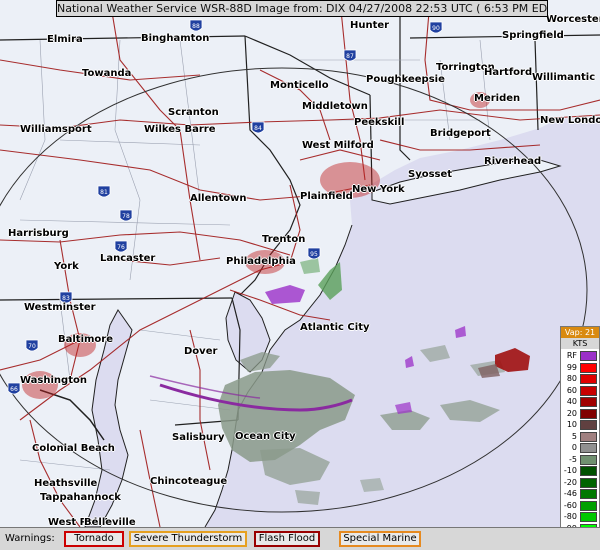  I want to click on interstate-shield-83: 83, so click(66, 297).